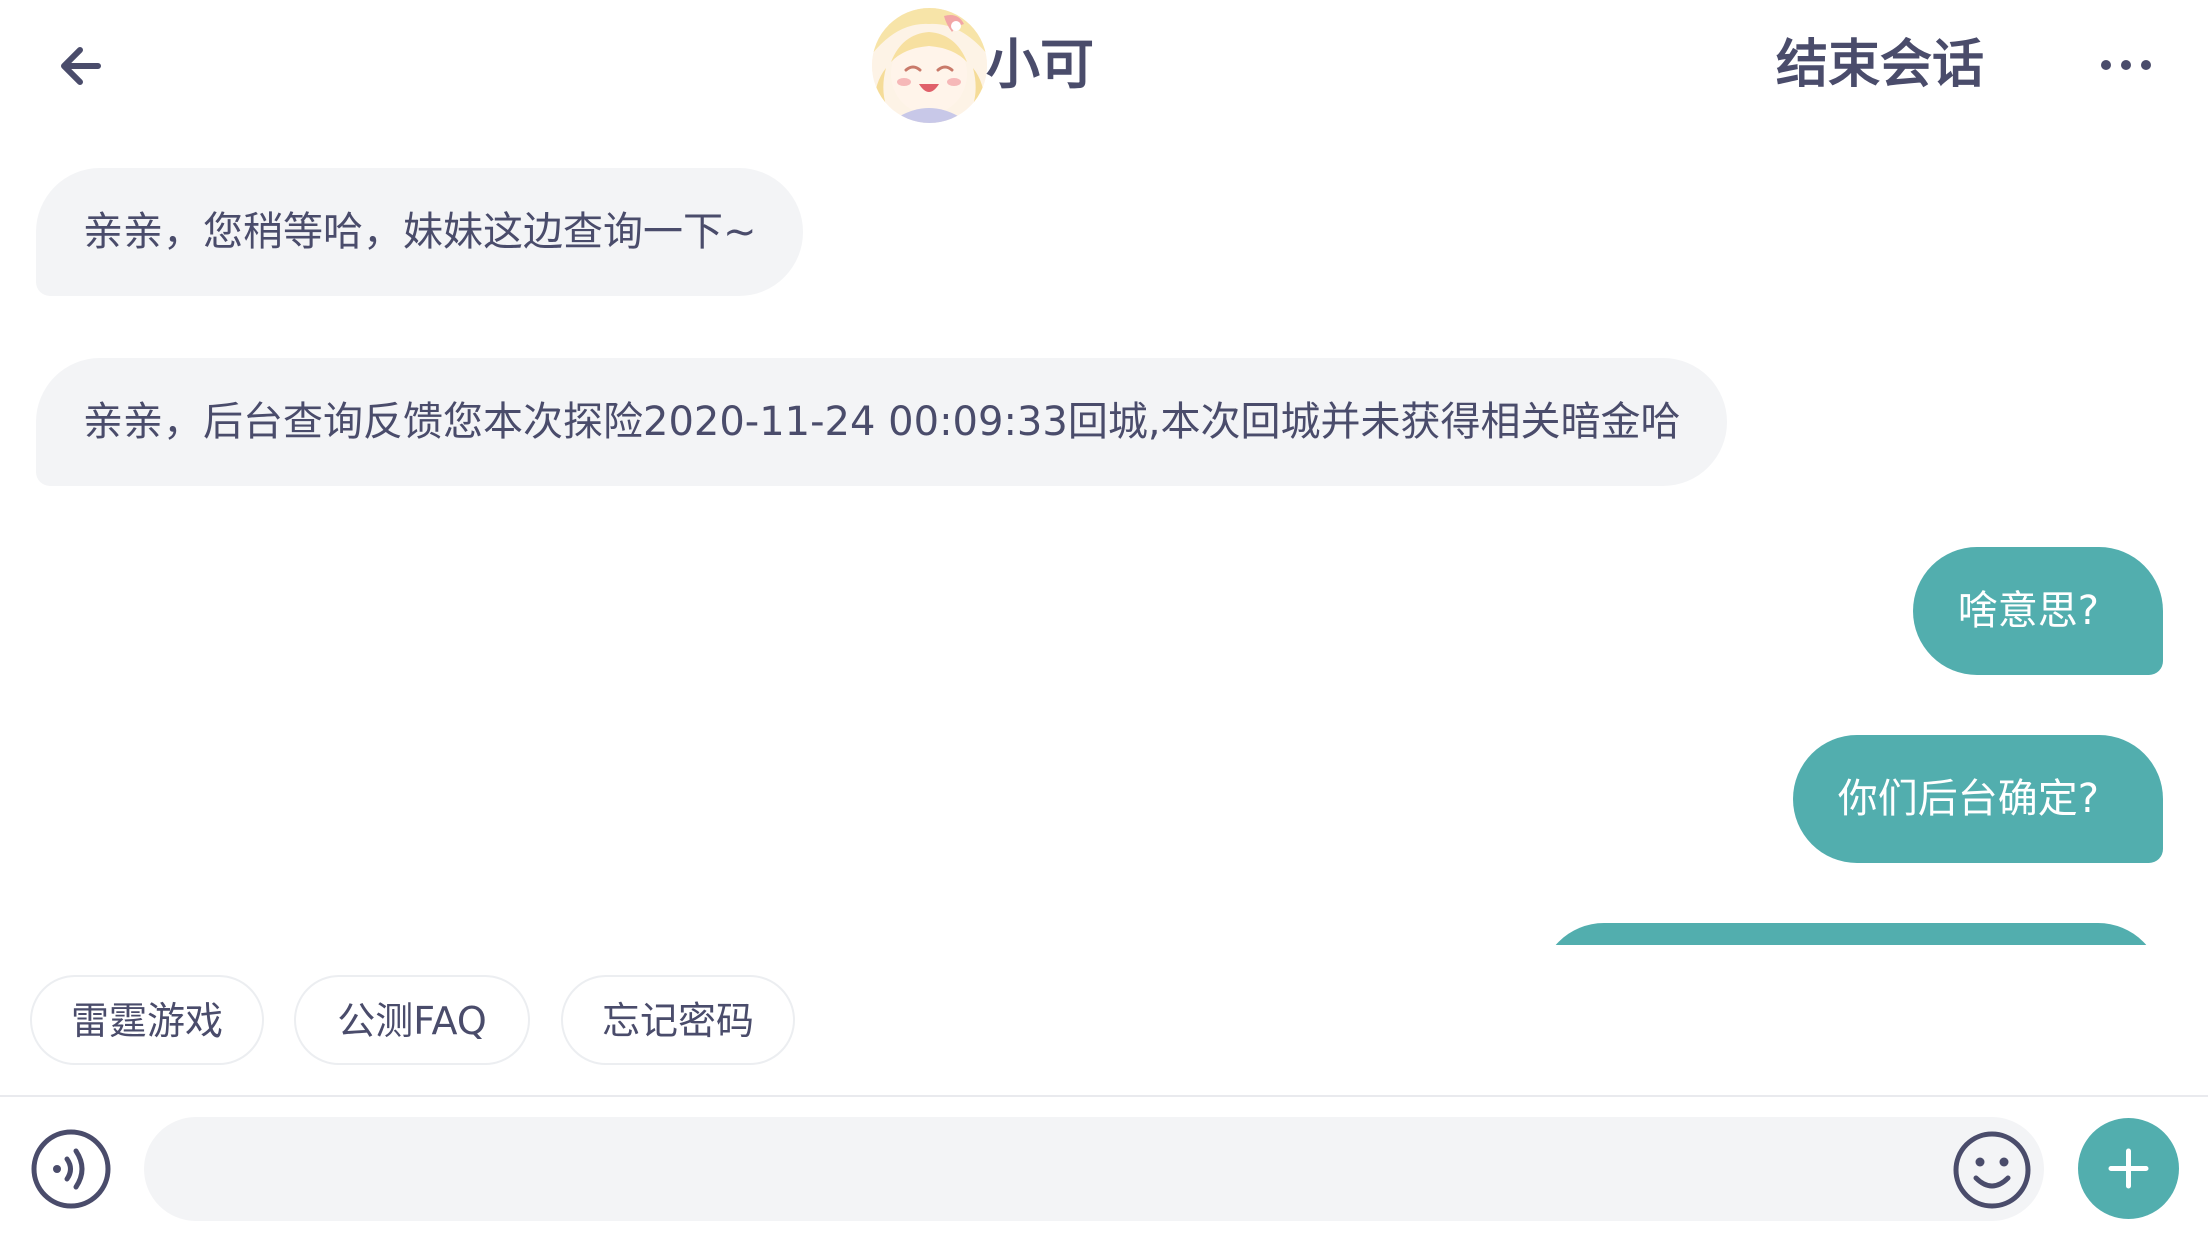 This screenshot has height=1242, width=2208. I want to click on voice-icon, so click(71, 1169).